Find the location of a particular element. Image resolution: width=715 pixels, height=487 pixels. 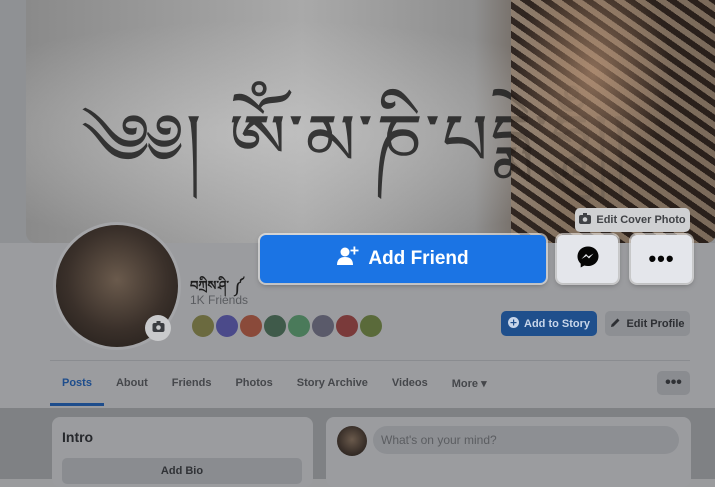

tab-friends: Friends is located at coordinates (192, 387).